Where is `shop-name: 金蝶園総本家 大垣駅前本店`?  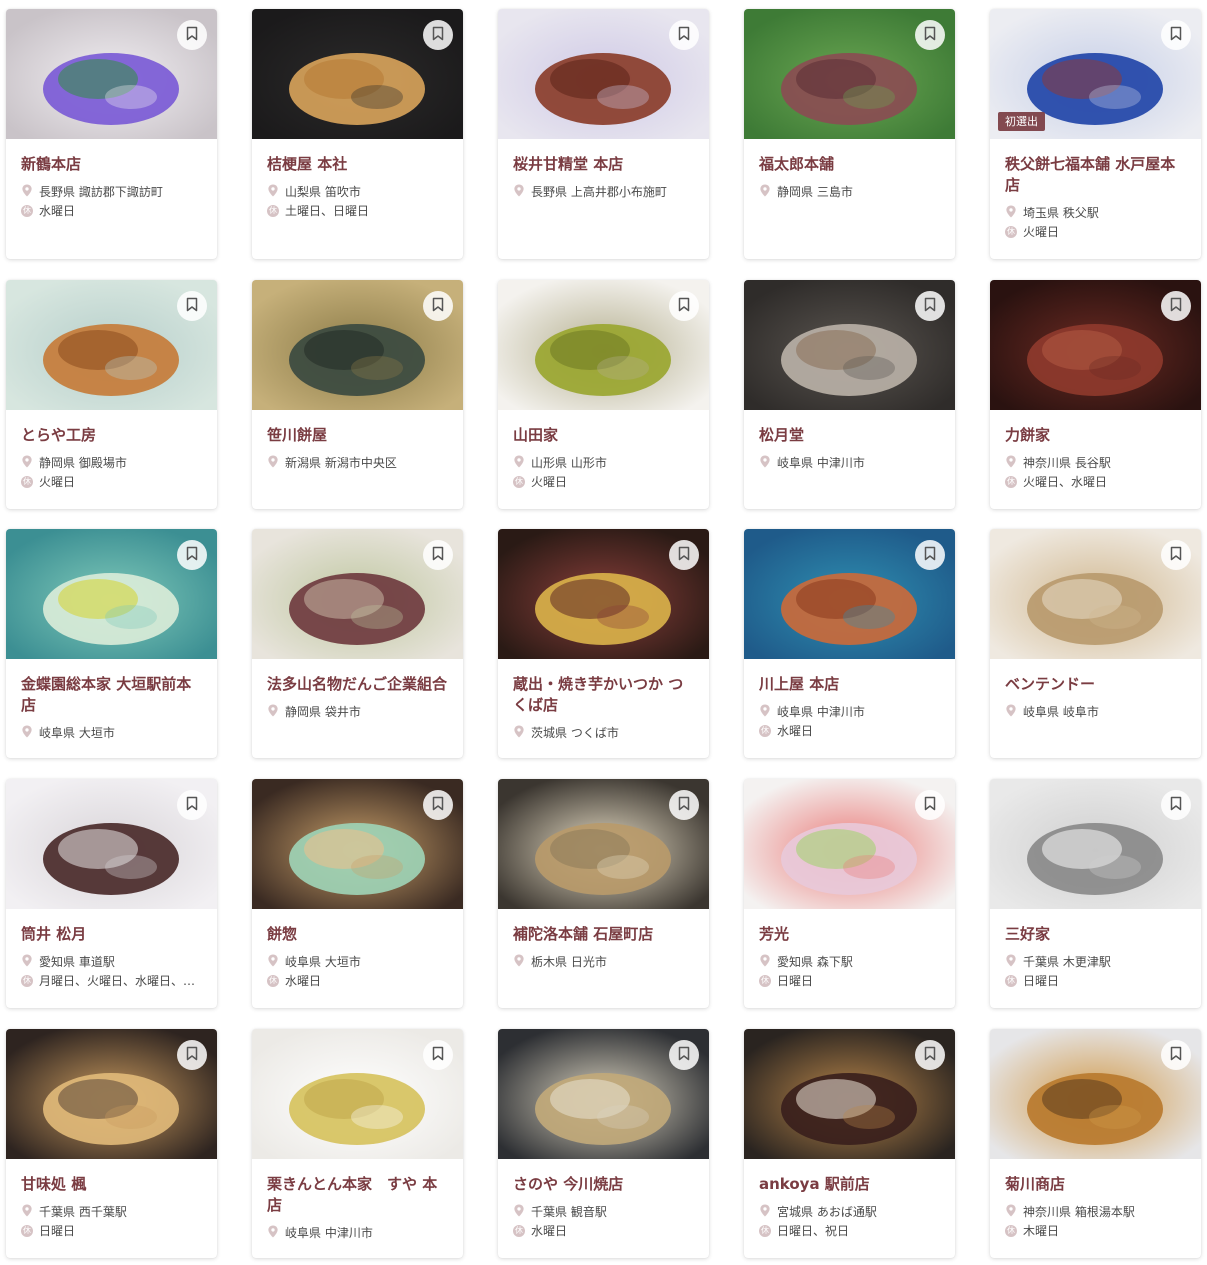 shop-name: 金蝶園総本家 大垣駅前本店 is located at coordinates (111, 695).